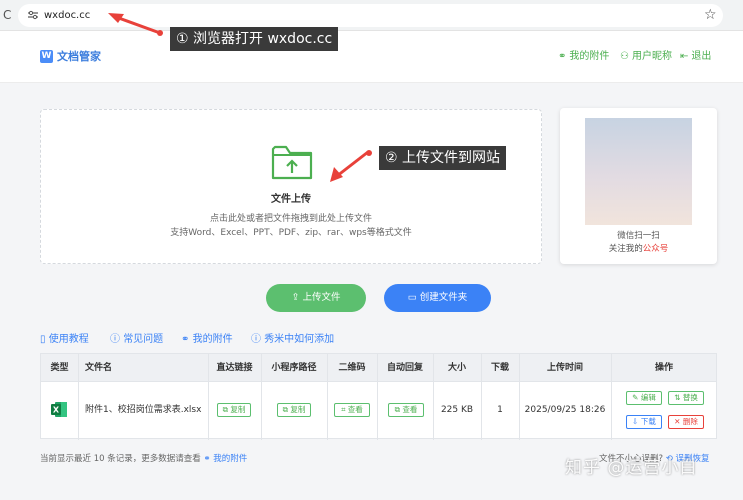  I want to click on col-type: 类型, so click(59, 368).